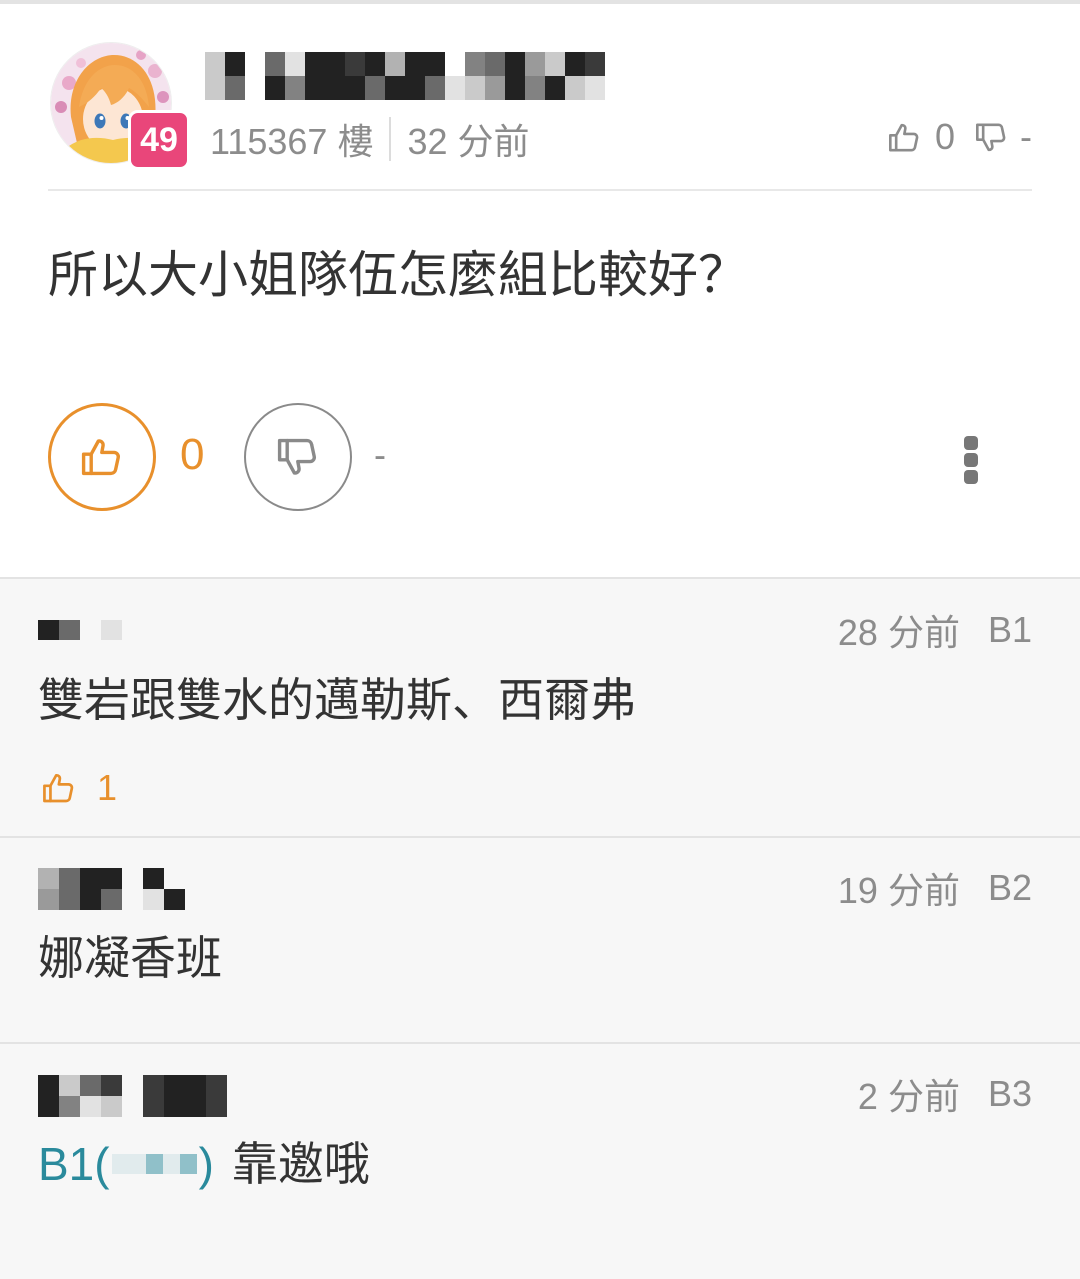 The image size is (1080, 1279). I want to click on like-count: 0, so click(192, 454).